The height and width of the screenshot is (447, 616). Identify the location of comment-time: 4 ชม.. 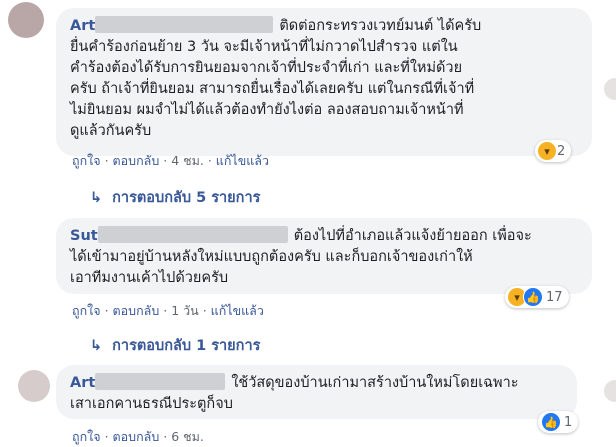
(187, 160).